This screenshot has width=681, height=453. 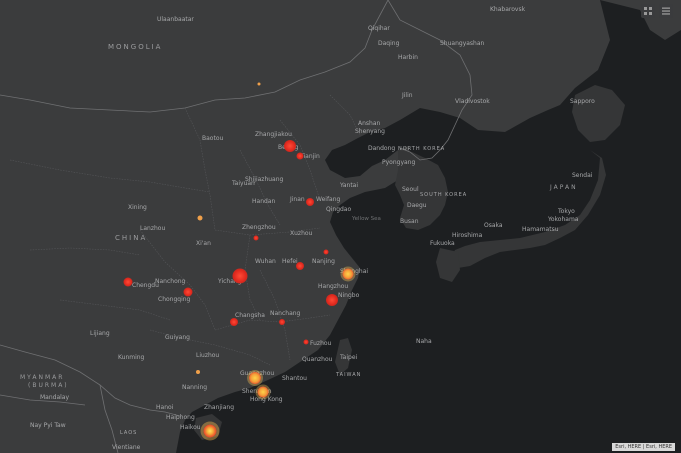 I want to click on label-guiyang: Guiyang, so click(x=177, y=337).